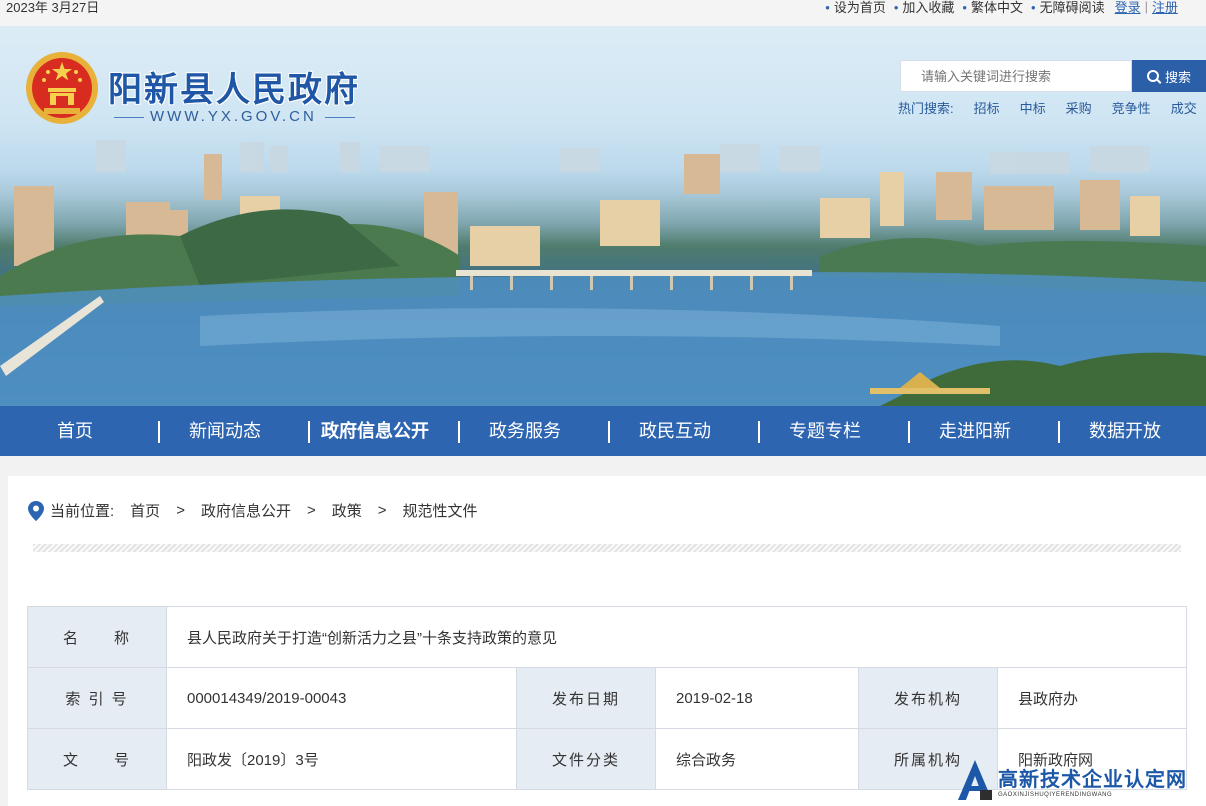 The height and width of the screenshot is (806, 1206). What do you see at coordinates (757, 698) in the screenshot?
I see `date-value: 2019-02-18` at bounding box center [757, 698].